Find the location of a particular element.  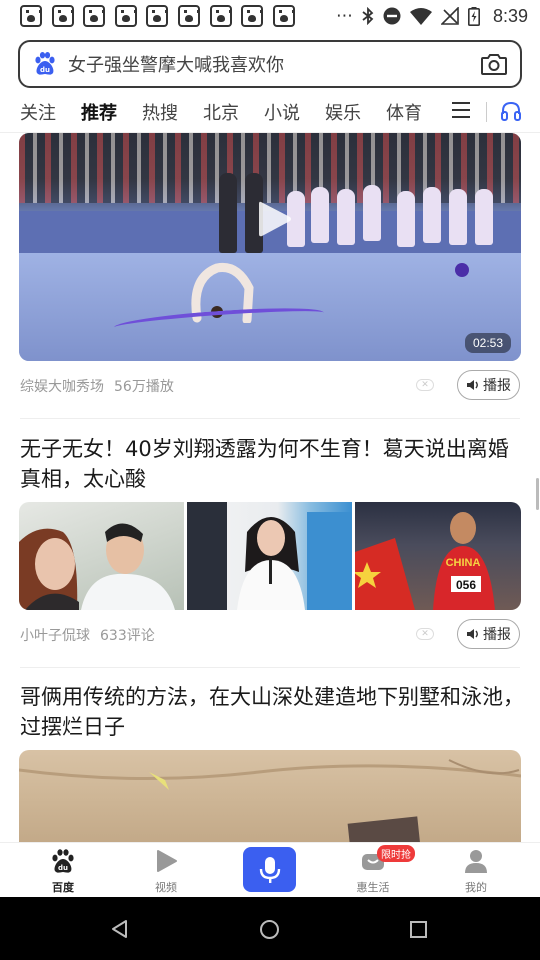

microphone-icon is located at coordinates (269, 869).